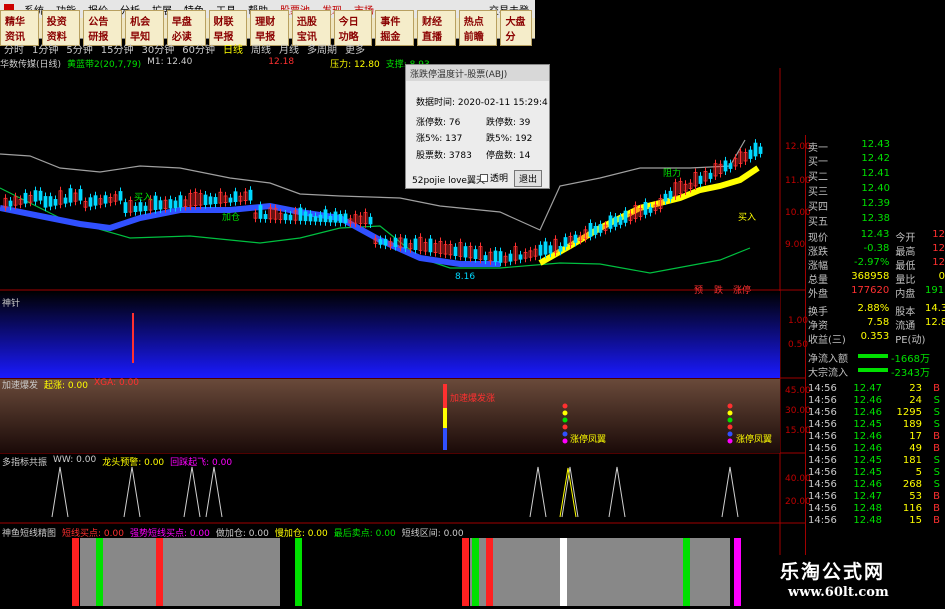  I want to click on quote-row-buy3: 买三 12.40, so click(849, 190).